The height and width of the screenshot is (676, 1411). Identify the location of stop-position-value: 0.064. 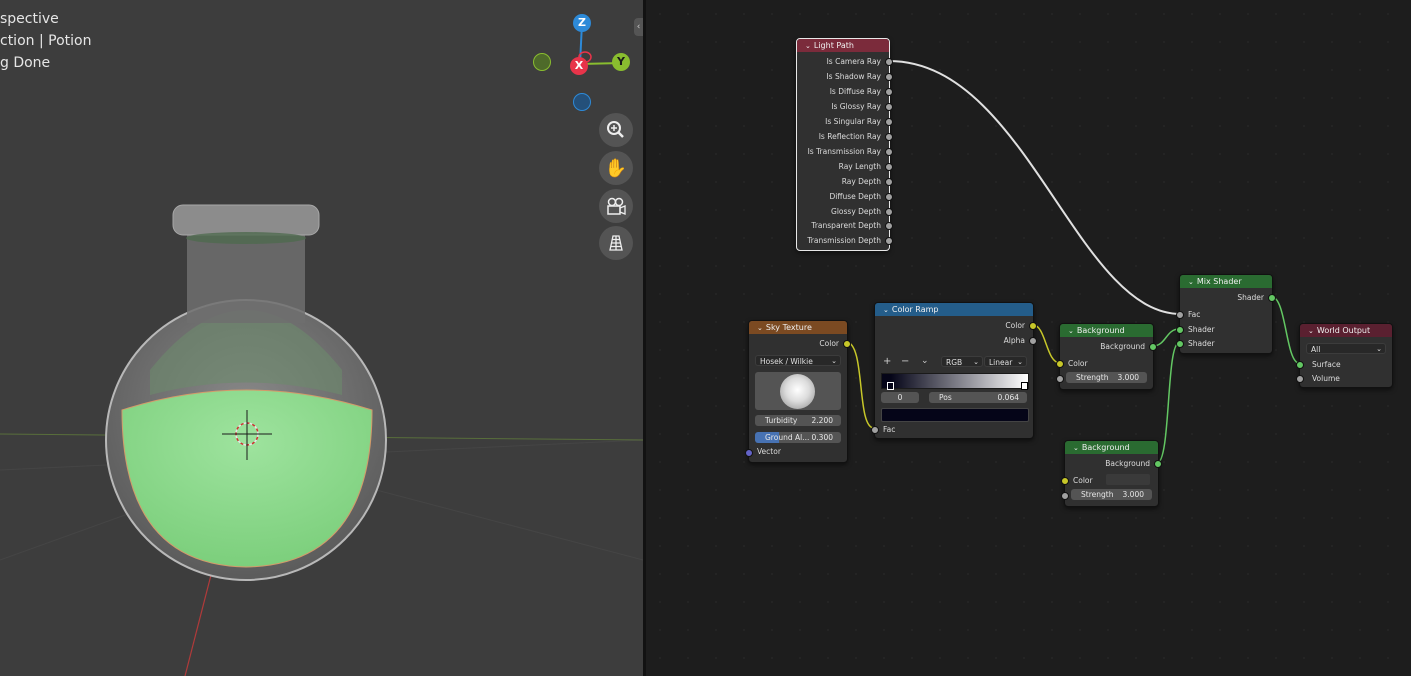
(1008, 397).